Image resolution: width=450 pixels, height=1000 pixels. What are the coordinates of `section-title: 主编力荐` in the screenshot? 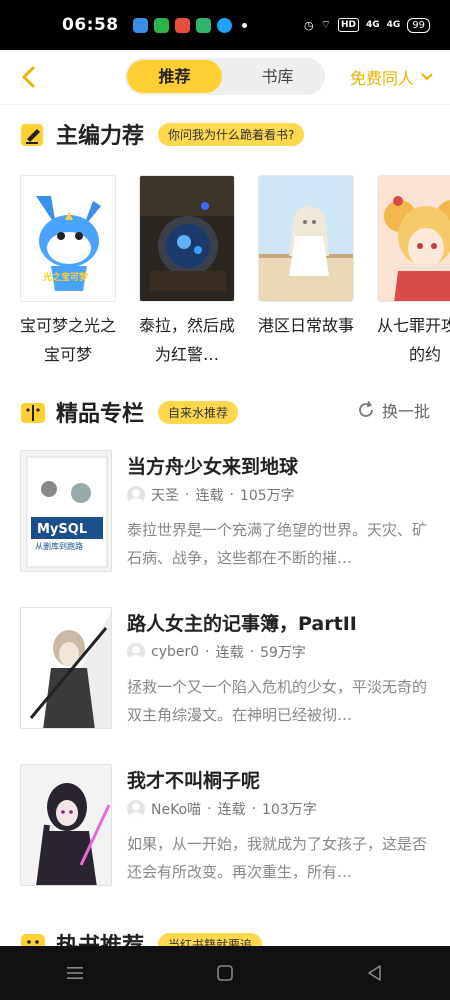 It's located at (100, 136).